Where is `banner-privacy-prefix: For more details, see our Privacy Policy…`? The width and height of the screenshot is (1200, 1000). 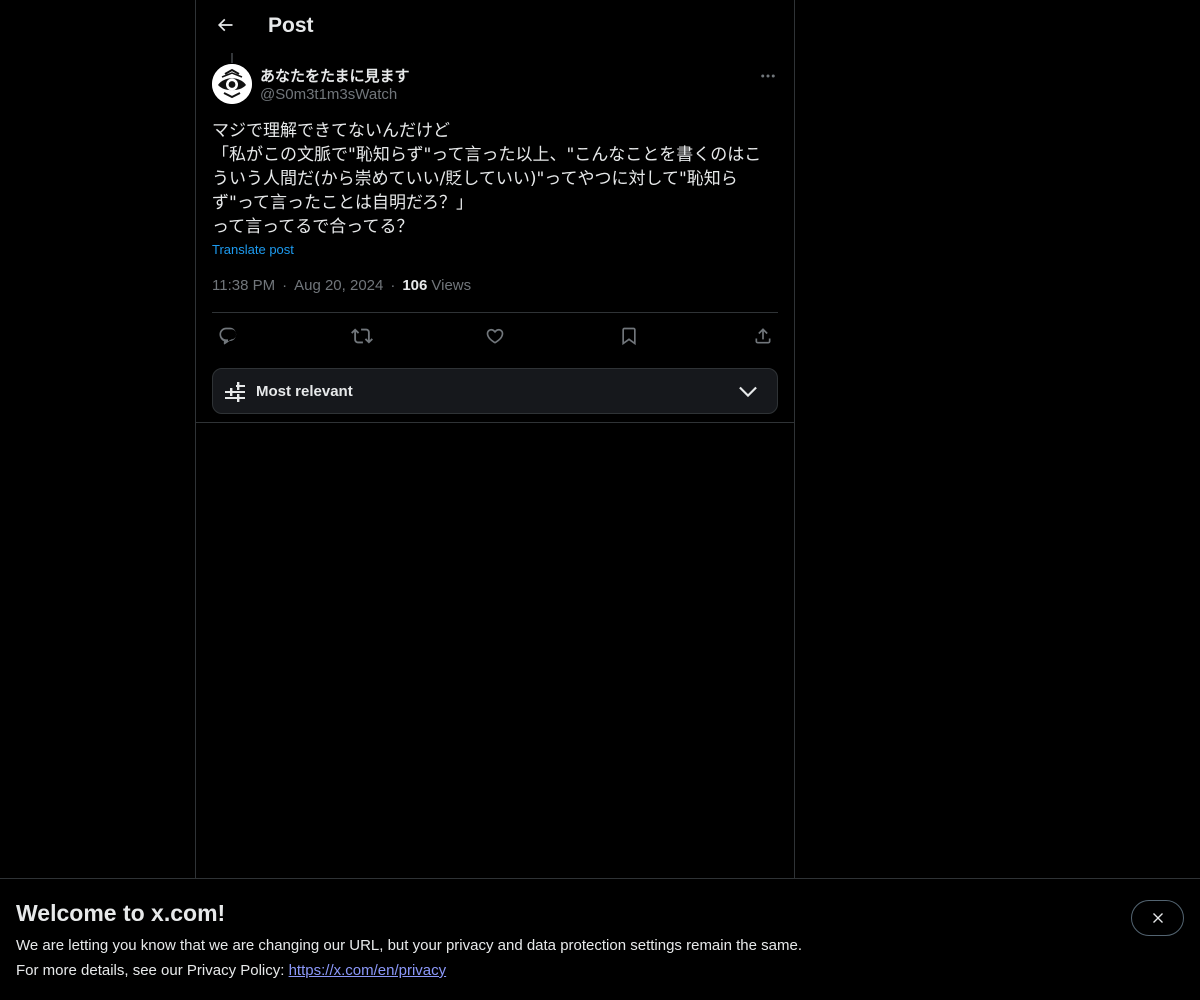 banner-privacy-prefix: For more details, see our Privacy Policy… is located at coordinates (152, 970).